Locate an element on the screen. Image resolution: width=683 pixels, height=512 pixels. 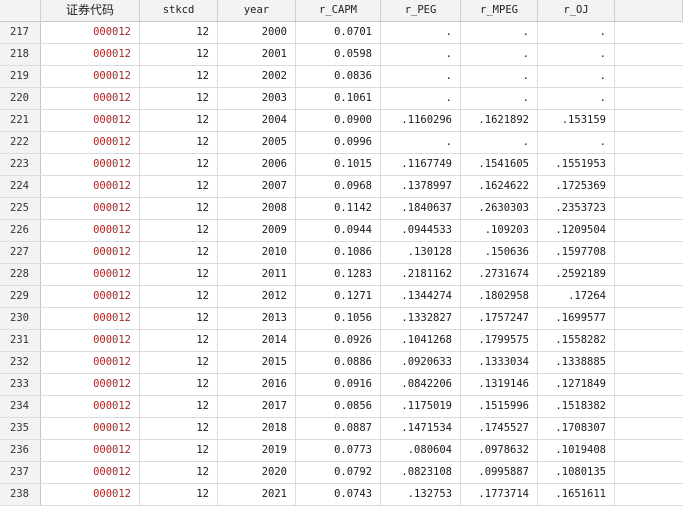
cell-r-mpeg: .150636 is located at coordinates (499, 252).